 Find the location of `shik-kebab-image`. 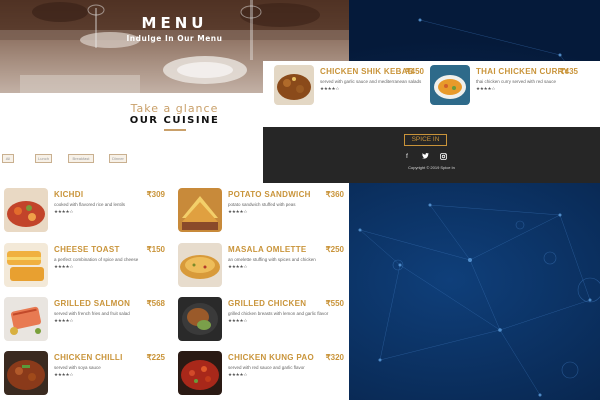

shik-kebab-image is located at coordinates (294, 85).